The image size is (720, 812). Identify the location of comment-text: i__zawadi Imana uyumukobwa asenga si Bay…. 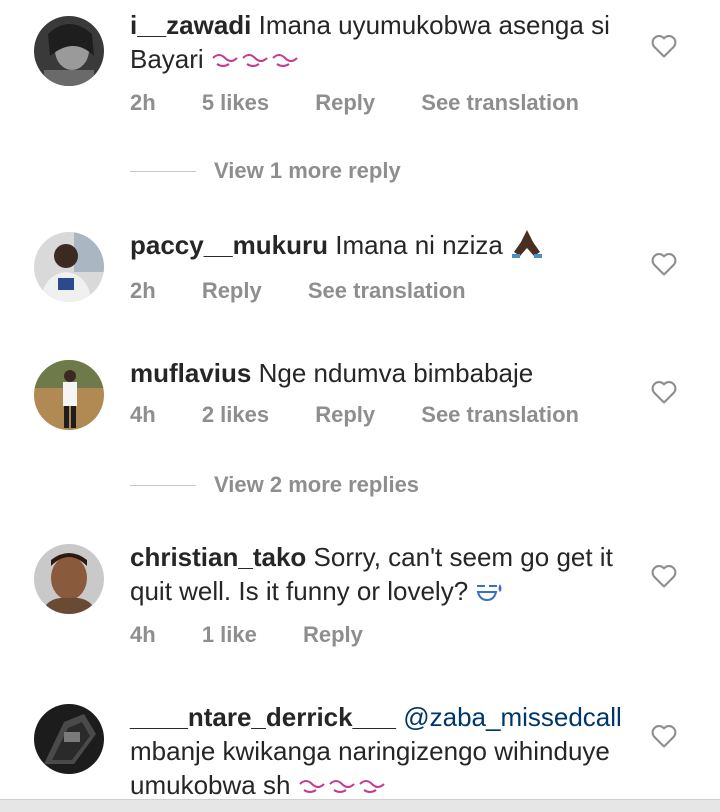
(380, 43).